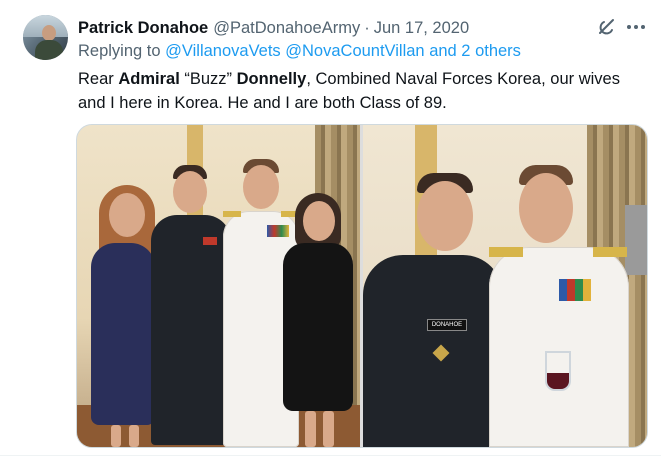 Image resolution: width=661 pixels, height=456 pixels. I want to click on wine-glass, so click(558, 371).